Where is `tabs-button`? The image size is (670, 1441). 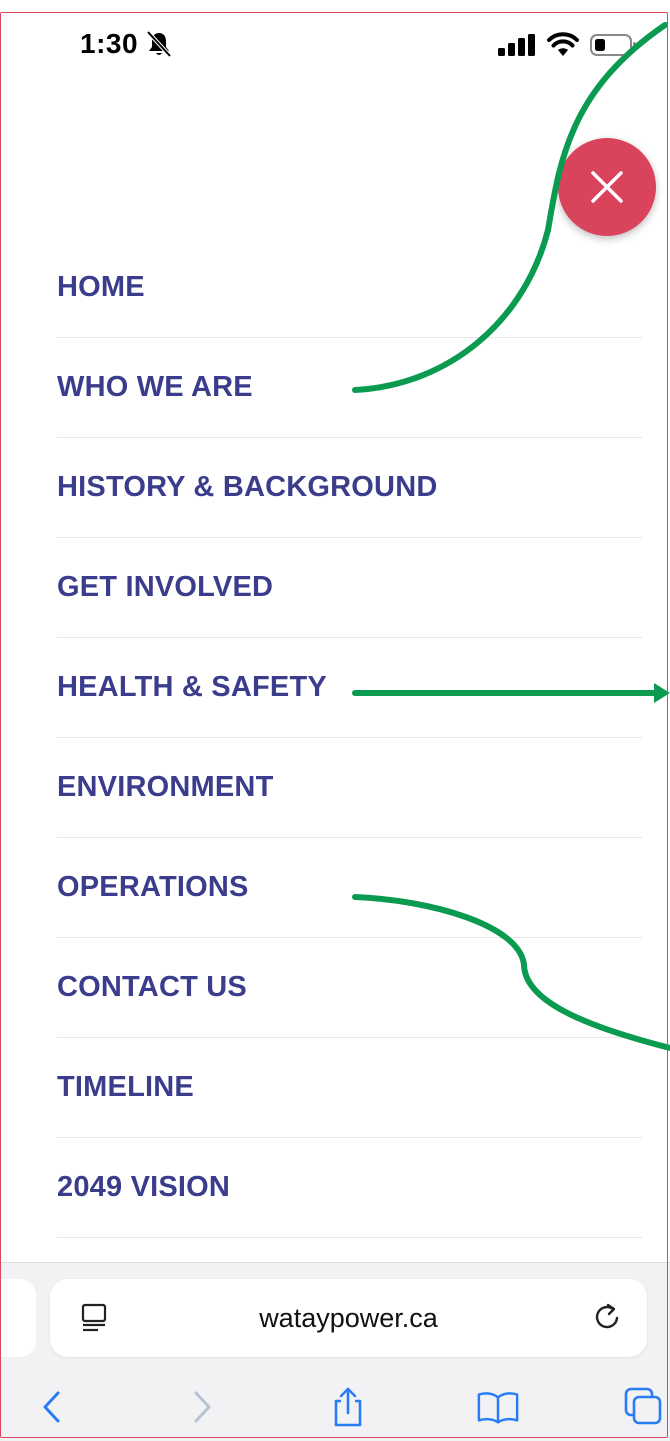
tabs-button is located at coordinates (644, 1407).